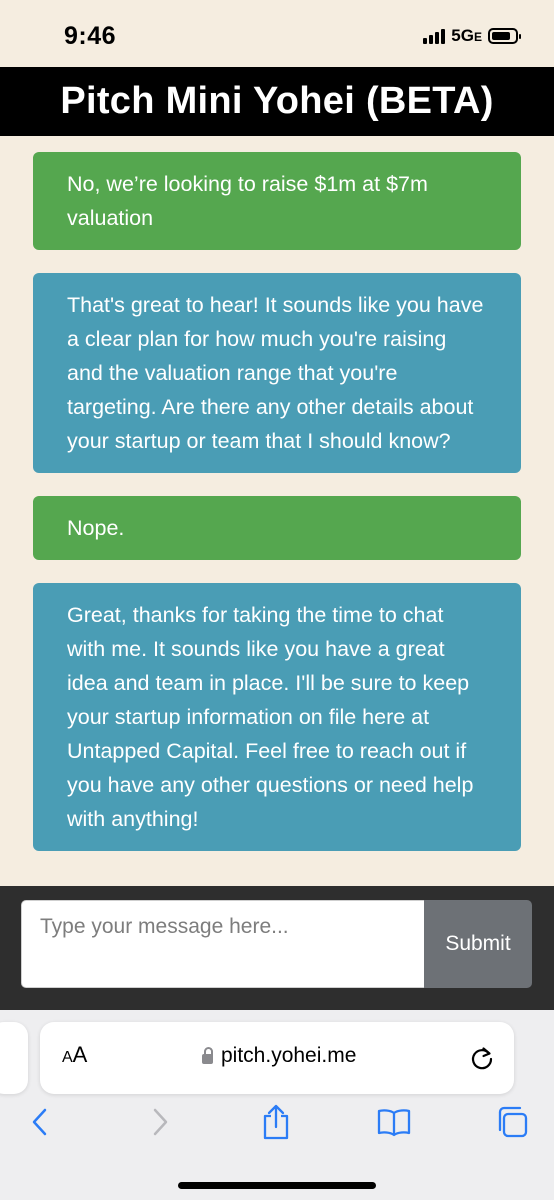 This screenshot has height=1200, width=554. What do you see at coordinates (277, 1185) in the screenshot?
I see `home-indicator` at bounding box center [277, 1185].